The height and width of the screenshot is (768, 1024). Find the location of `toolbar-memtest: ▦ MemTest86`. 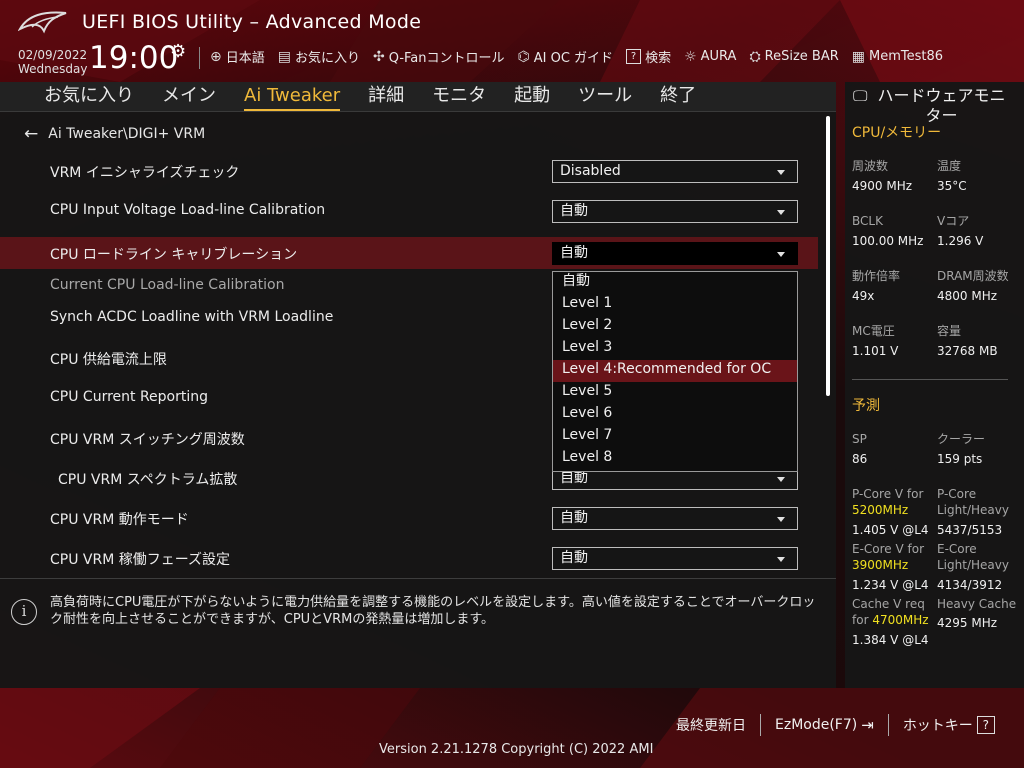

toolbar-memtest: ▦ MemTest86 is located at coordinates (897, 56).